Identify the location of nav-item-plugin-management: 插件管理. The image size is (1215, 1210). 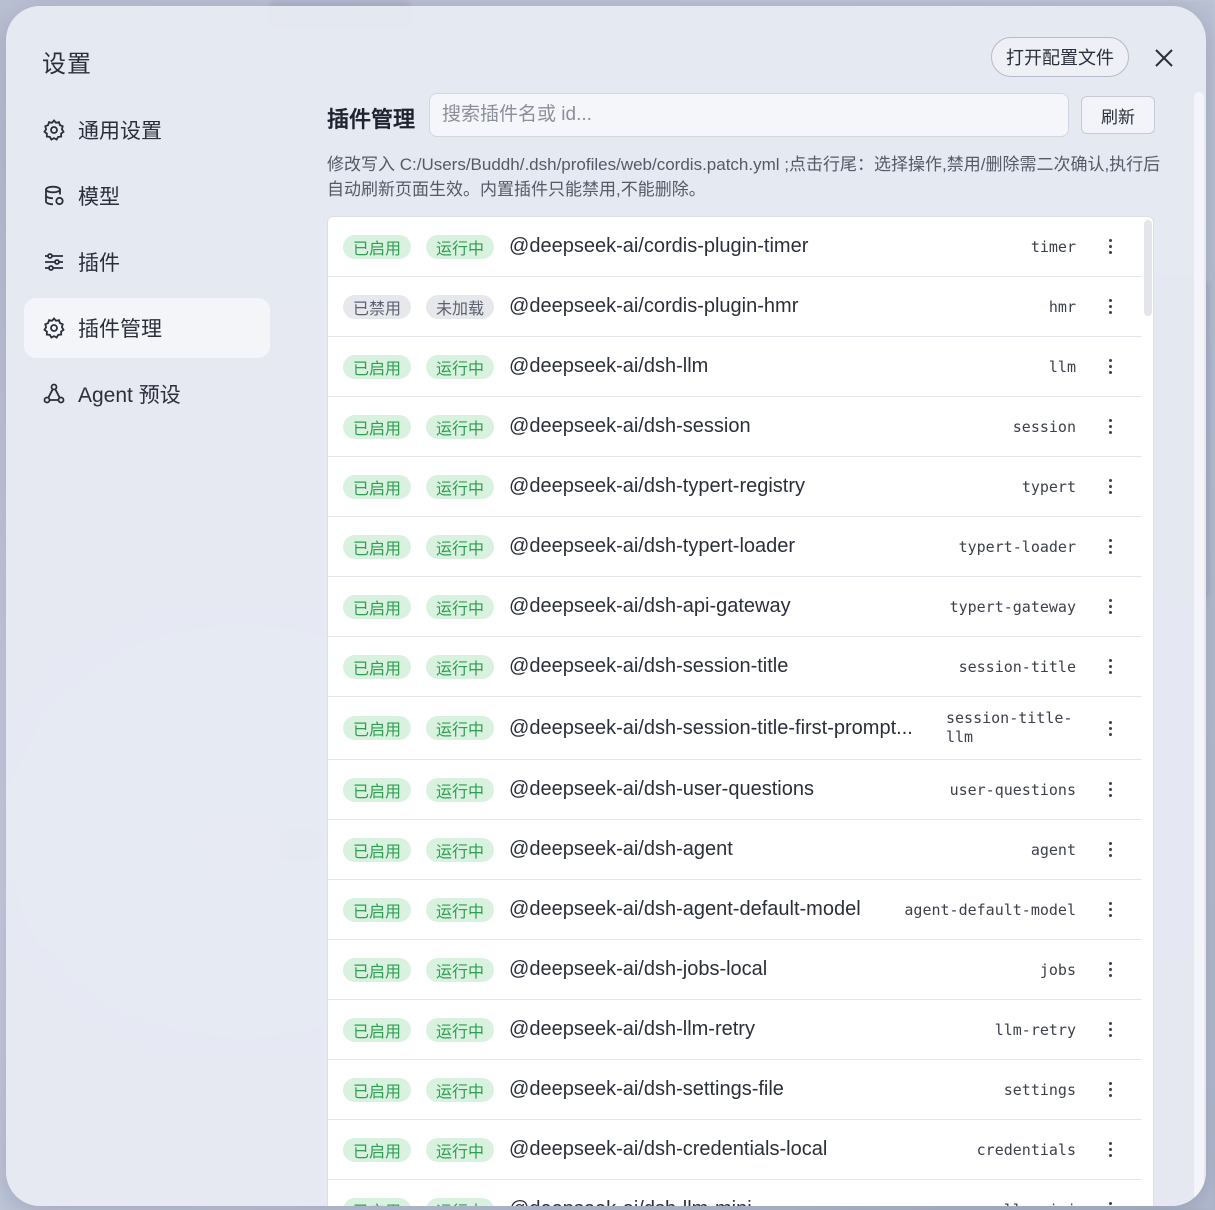
(147, 328).